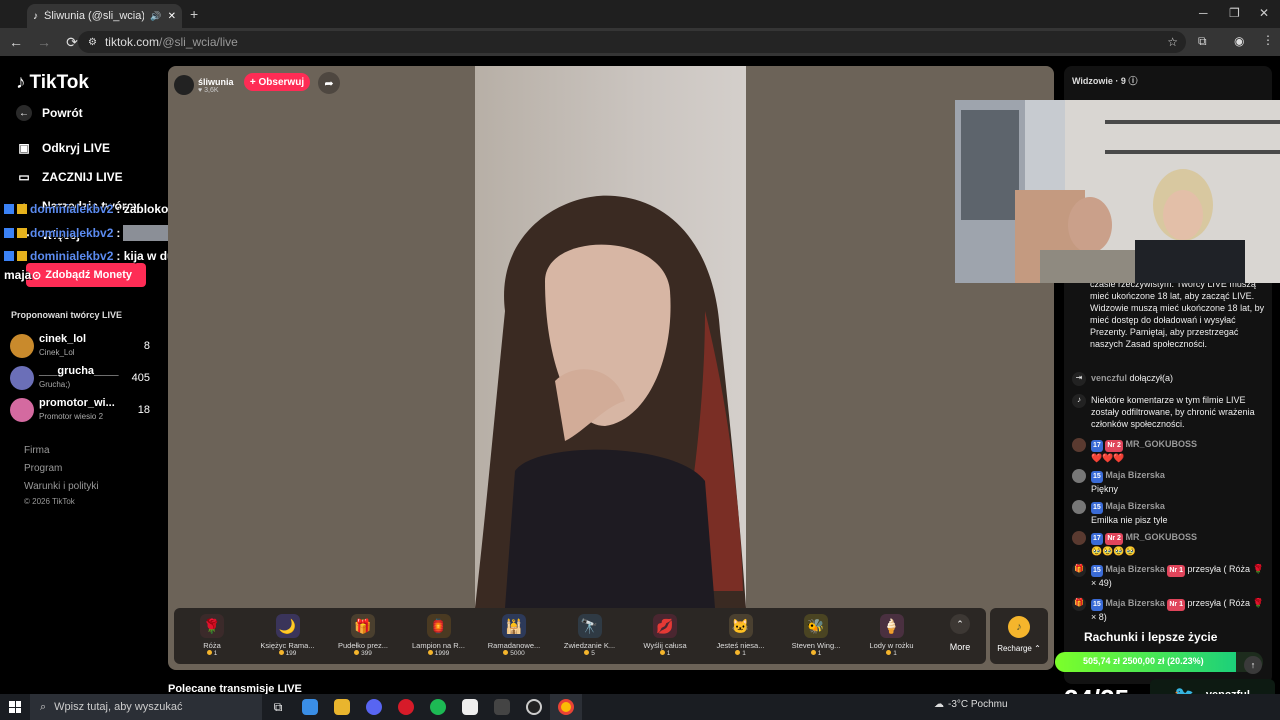 The height and width of the screenshot is (720, 1280). Describe the element at coordinates (172, 16) in the screenshot. I see `tab-close-icon: ✕` at that location.